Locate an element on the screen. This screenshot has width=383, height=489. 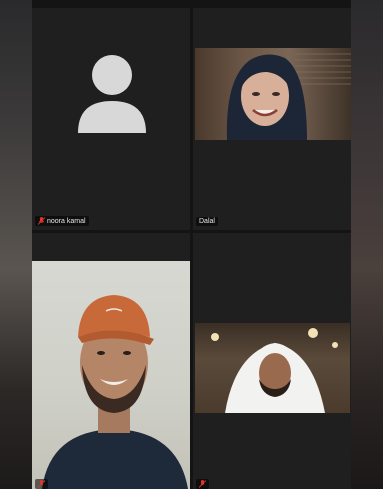
participant-name: Dalal is located at coordinates (207, 221).